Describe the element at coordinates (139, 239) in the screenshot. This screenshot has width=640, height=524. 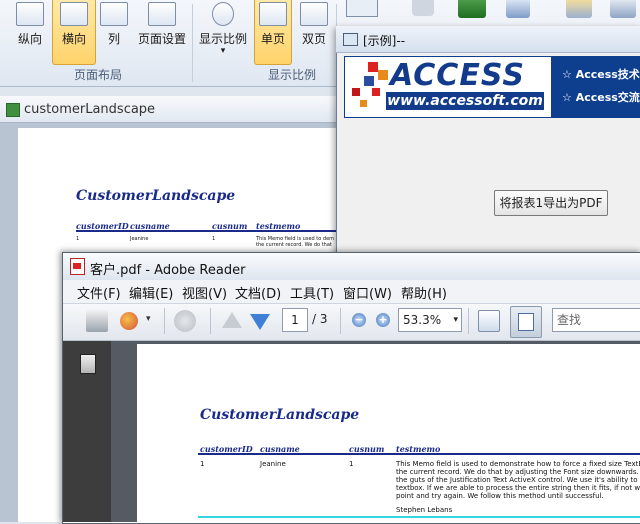
I see `cell-name: Jeanine` at that location.